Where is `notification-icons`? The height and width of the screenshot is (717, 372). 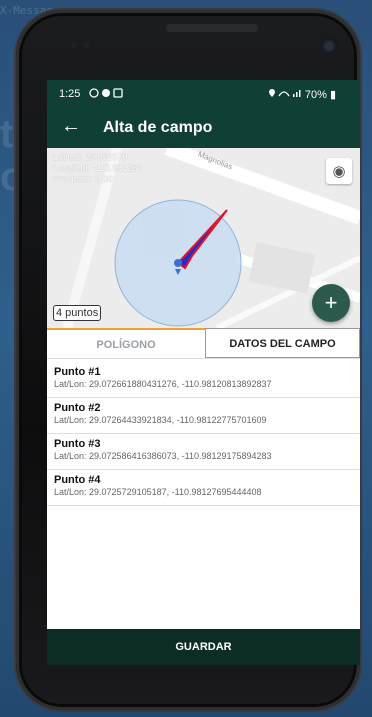 notification-icons is located at coordinates (106, 94).